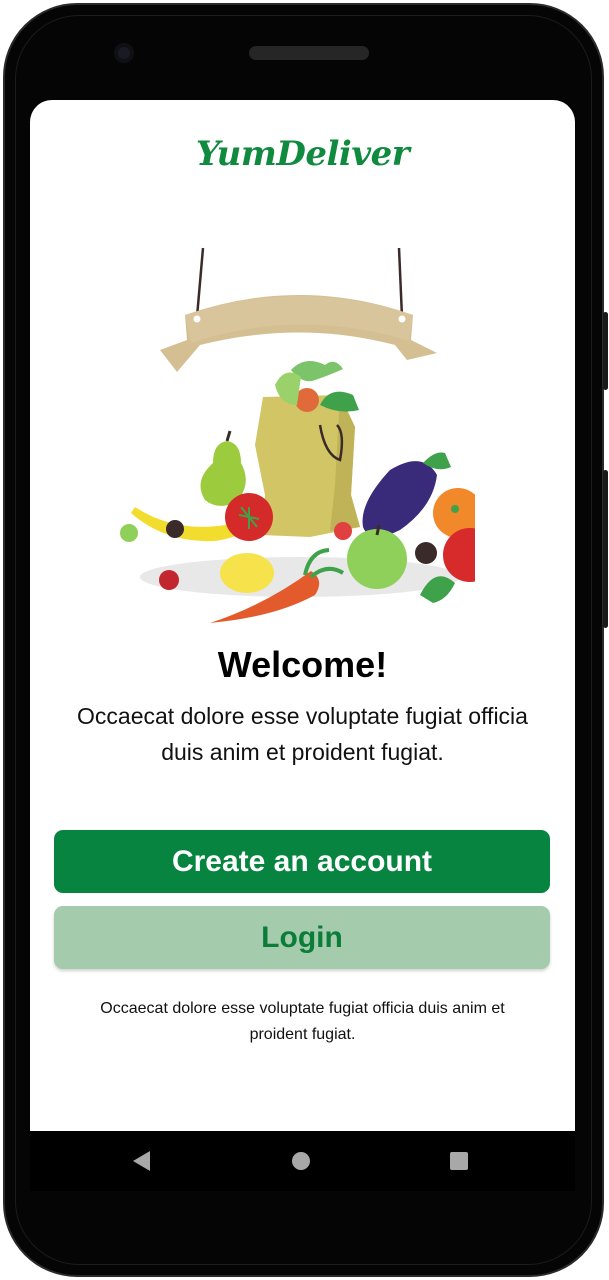 The width and height of the screenshot is (609, 1280). I want to click on banner-string-right, so click(400, 282).